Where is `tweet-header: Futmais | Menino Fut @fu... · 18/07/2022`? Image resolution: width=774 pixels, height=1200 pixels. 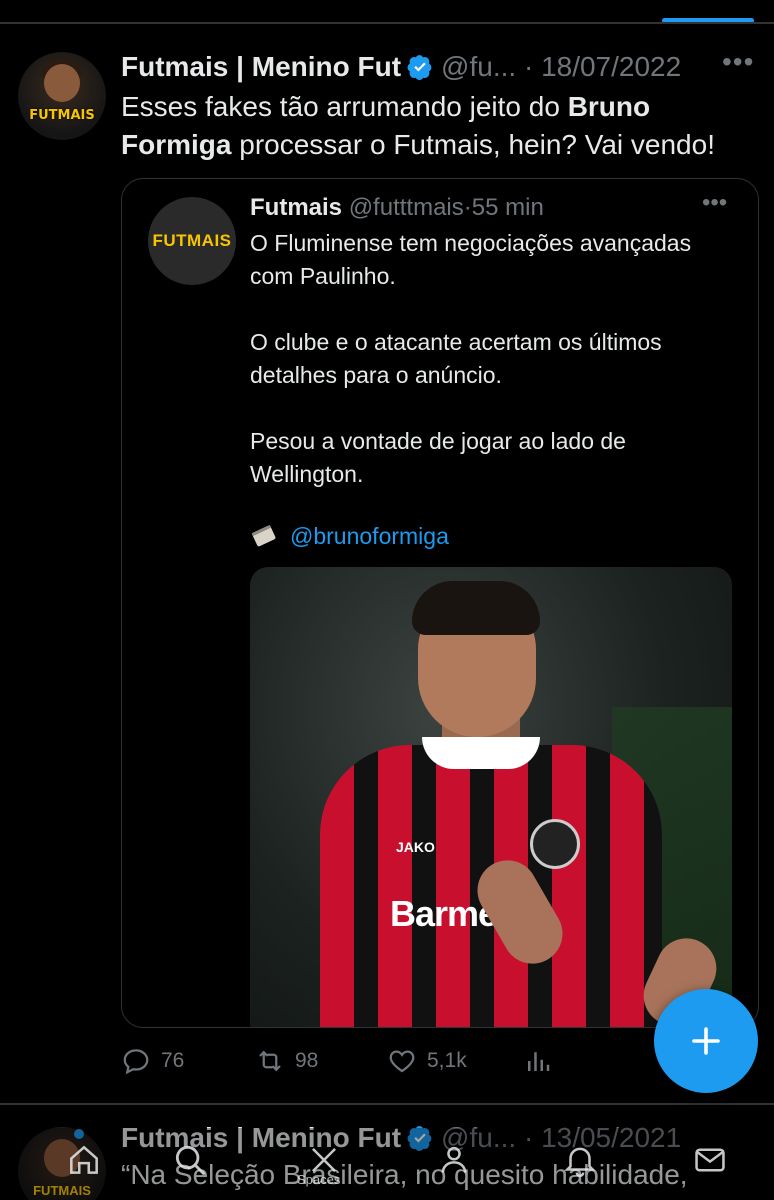 tweet-header: Futmais | Menino Fut @fu... · 18/07/2022 is located at coordinates (401, 67).